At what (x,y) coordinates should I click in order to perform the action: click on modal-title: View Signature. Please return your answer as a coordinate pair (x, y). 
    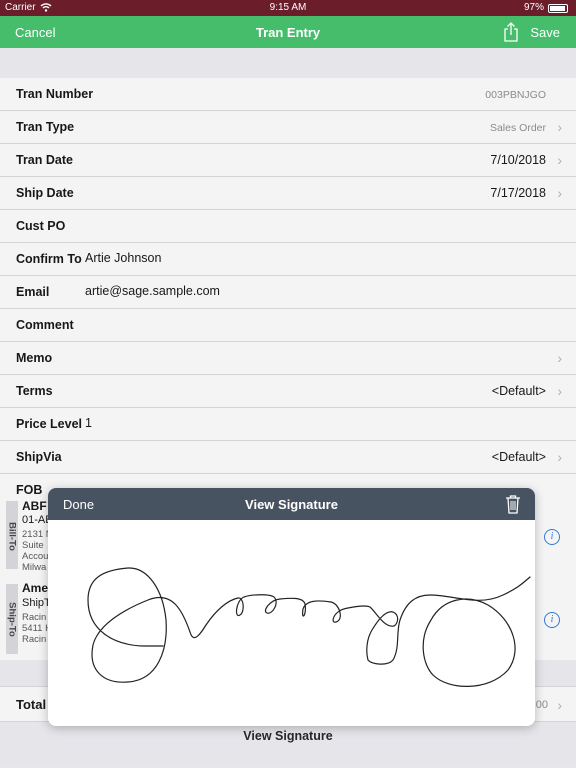
    Looking at the image, I should click on (291, 504).